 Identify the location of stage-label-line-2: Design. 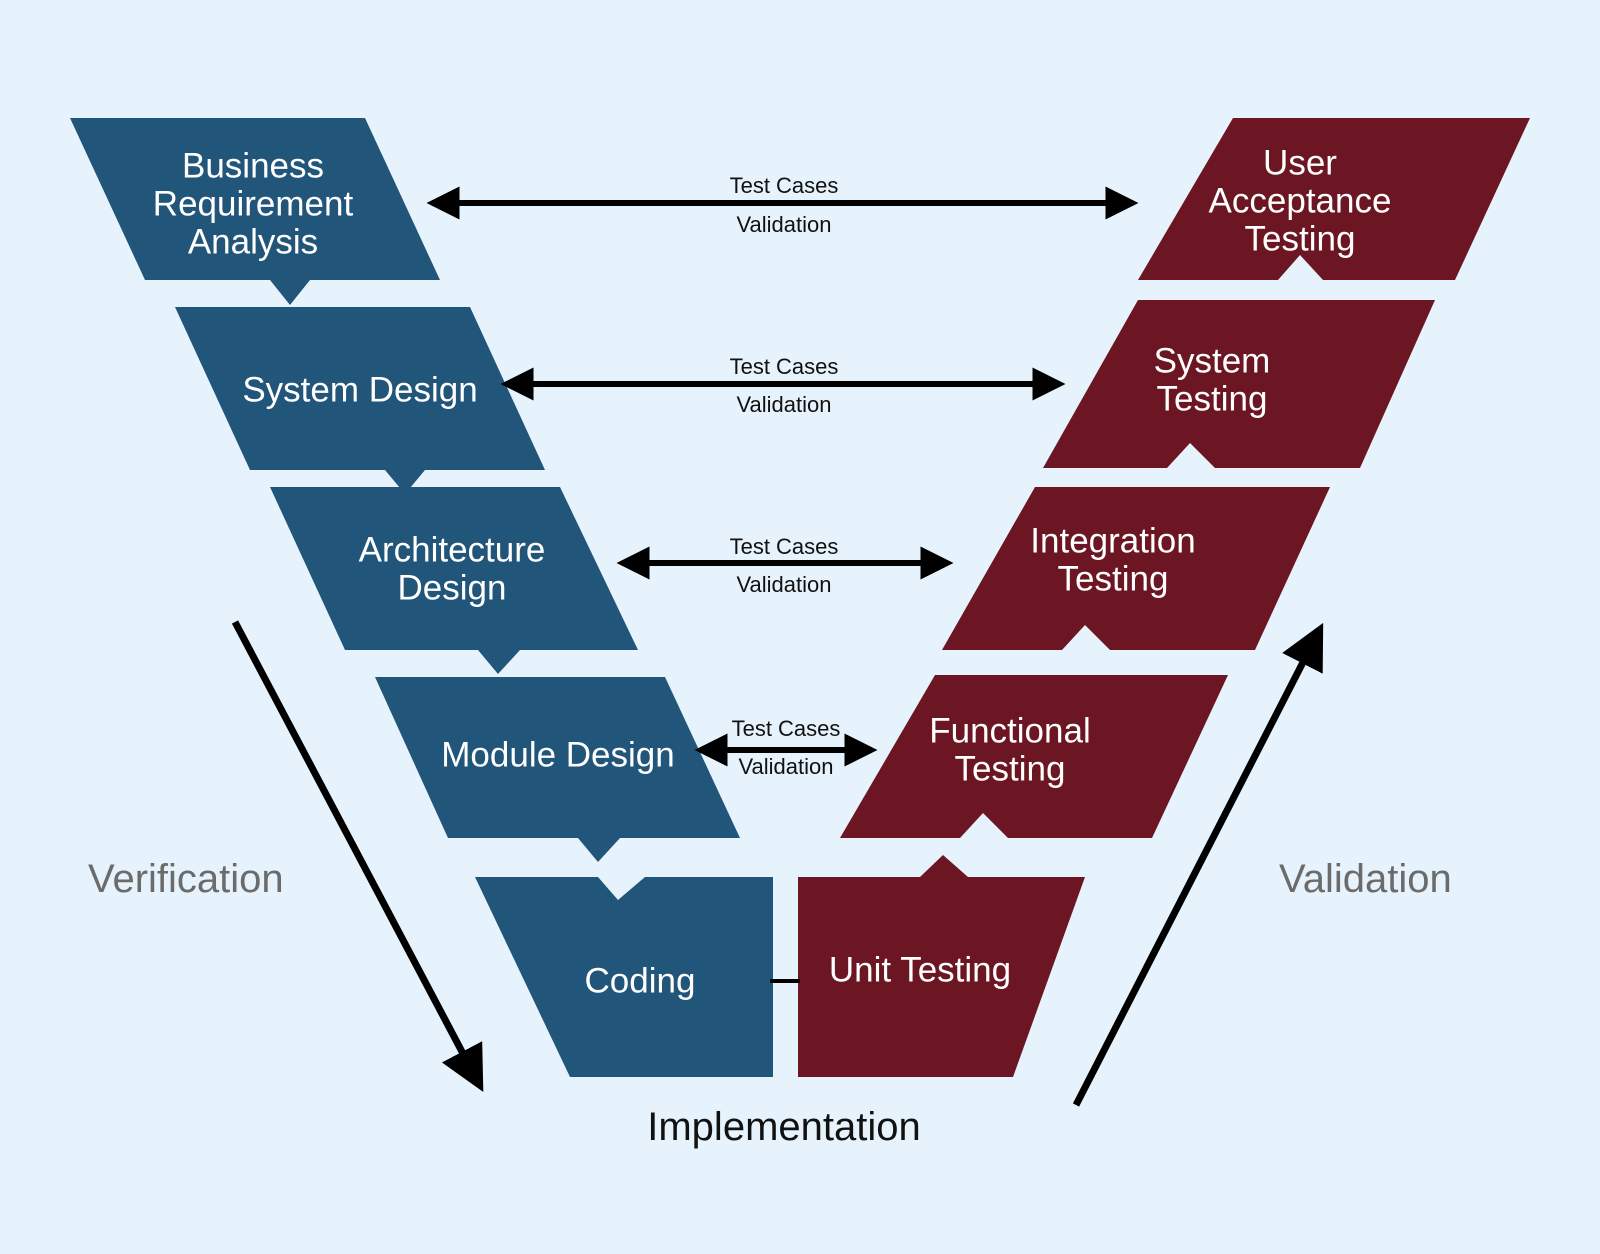
(452, 587).